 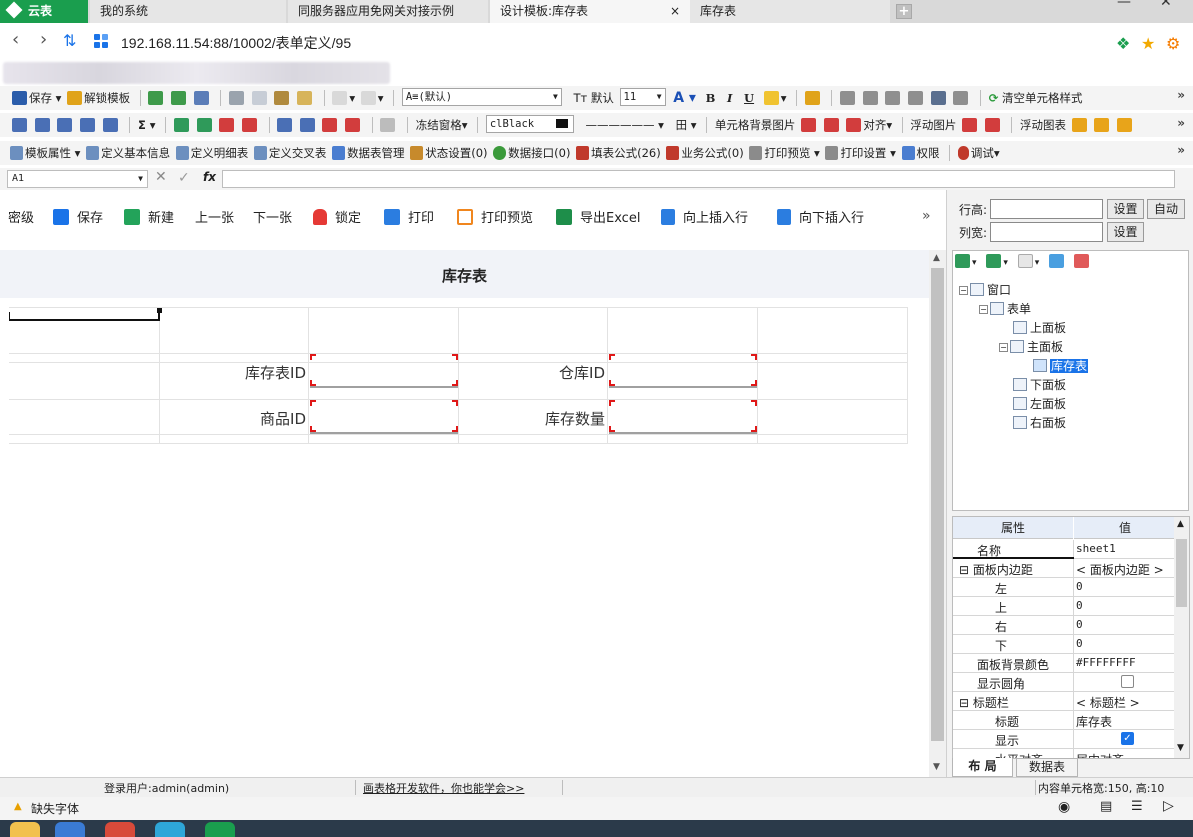 I want to click on prop-row-titlebar: ⊟ 标题栏 < 标题栏 >, so click(x=1064, y=701).